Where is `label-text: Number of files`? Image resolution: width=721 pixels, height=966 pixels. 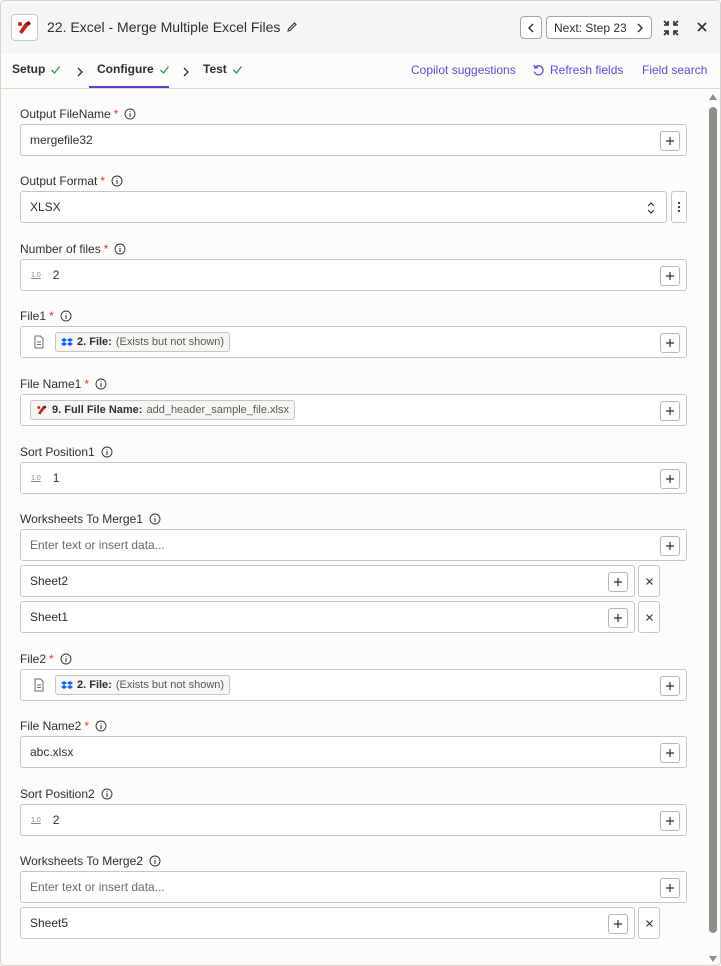
label-text: Number of files is located at coordinates (60, 249).